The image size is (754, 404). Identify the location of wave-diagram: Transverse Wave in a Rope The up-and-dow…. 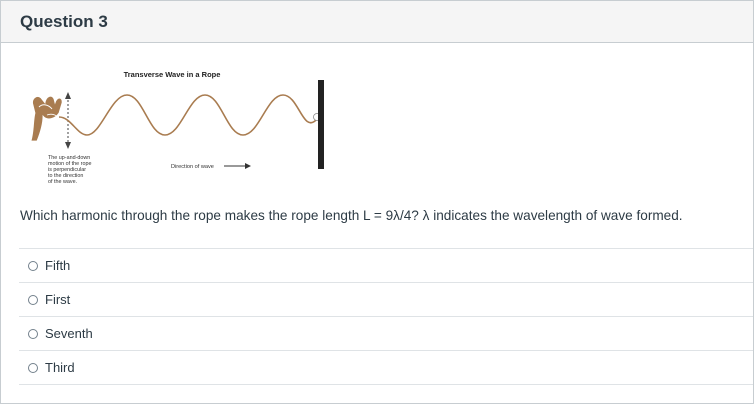
(177, 127).